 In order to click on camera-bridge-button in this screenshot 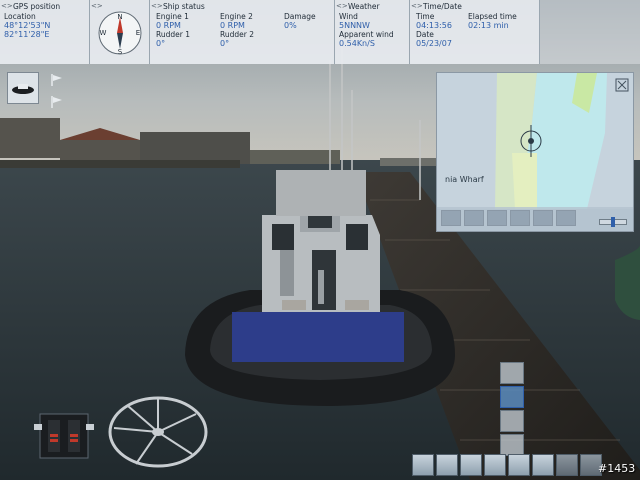, I will do `click(512, 397)`.